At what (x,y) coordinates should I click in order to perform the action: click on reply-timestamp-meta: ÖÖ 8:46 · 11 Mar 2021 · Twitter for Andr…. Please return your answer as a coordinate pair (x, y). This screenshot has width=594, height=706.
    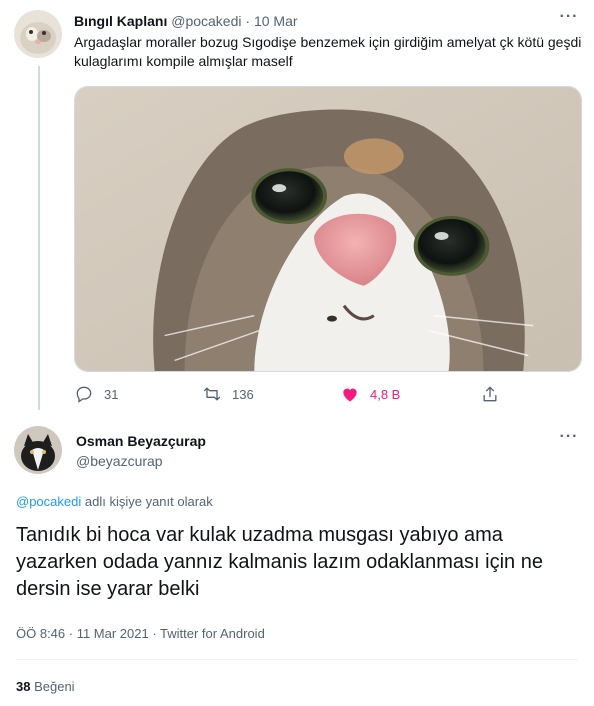
    Looking at the image, I should click on (140, 634).